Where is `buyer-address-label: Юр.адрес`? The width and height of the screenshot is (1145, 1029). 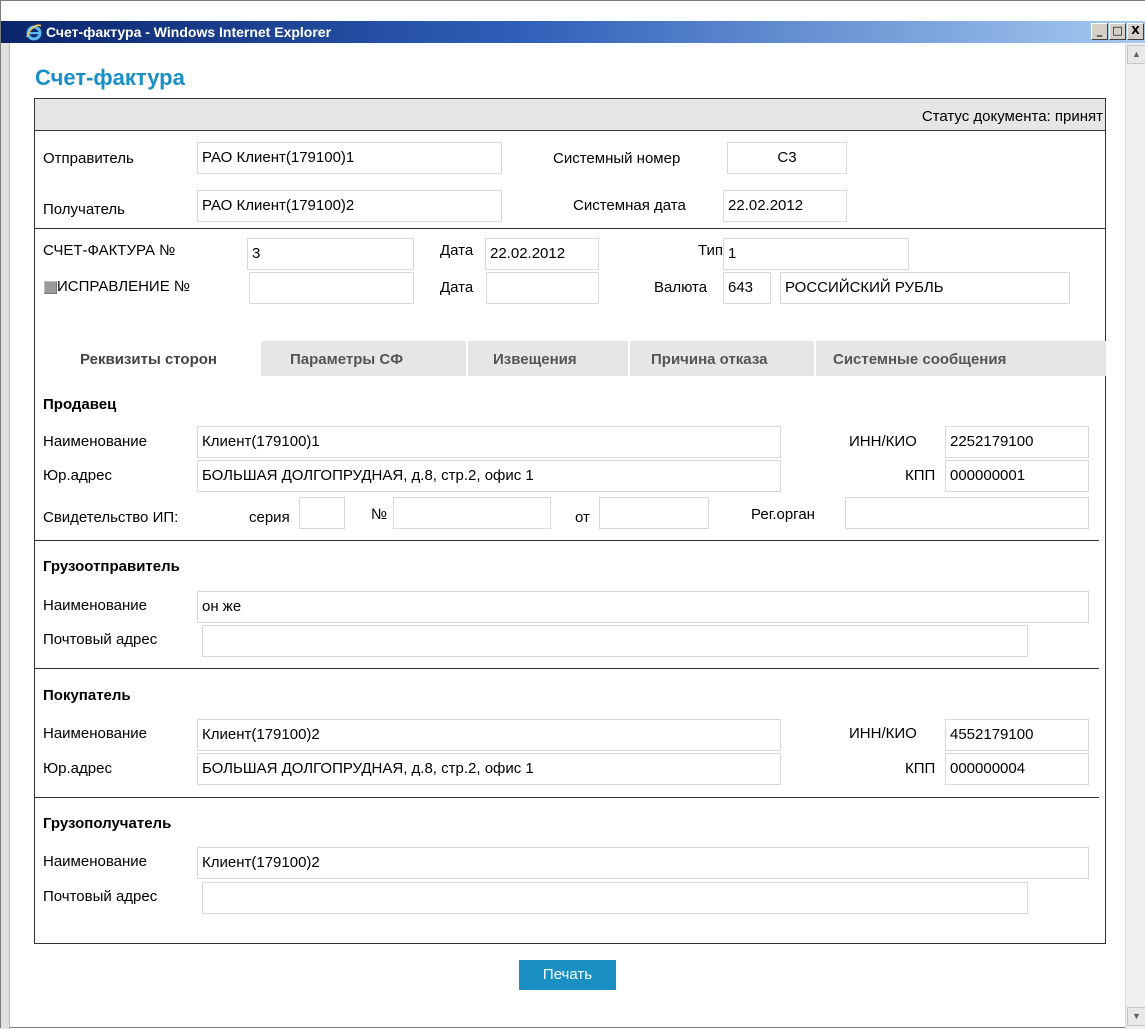
buyer-address-label: Юр.адрес is located at coordinates (77, 768).